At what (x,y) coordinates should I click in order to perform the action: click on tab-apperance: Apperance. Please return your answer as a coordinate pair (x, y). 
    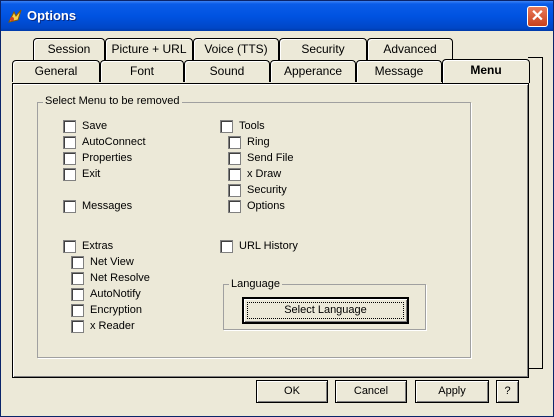
    Looking at the image, I should click on (313, 71).